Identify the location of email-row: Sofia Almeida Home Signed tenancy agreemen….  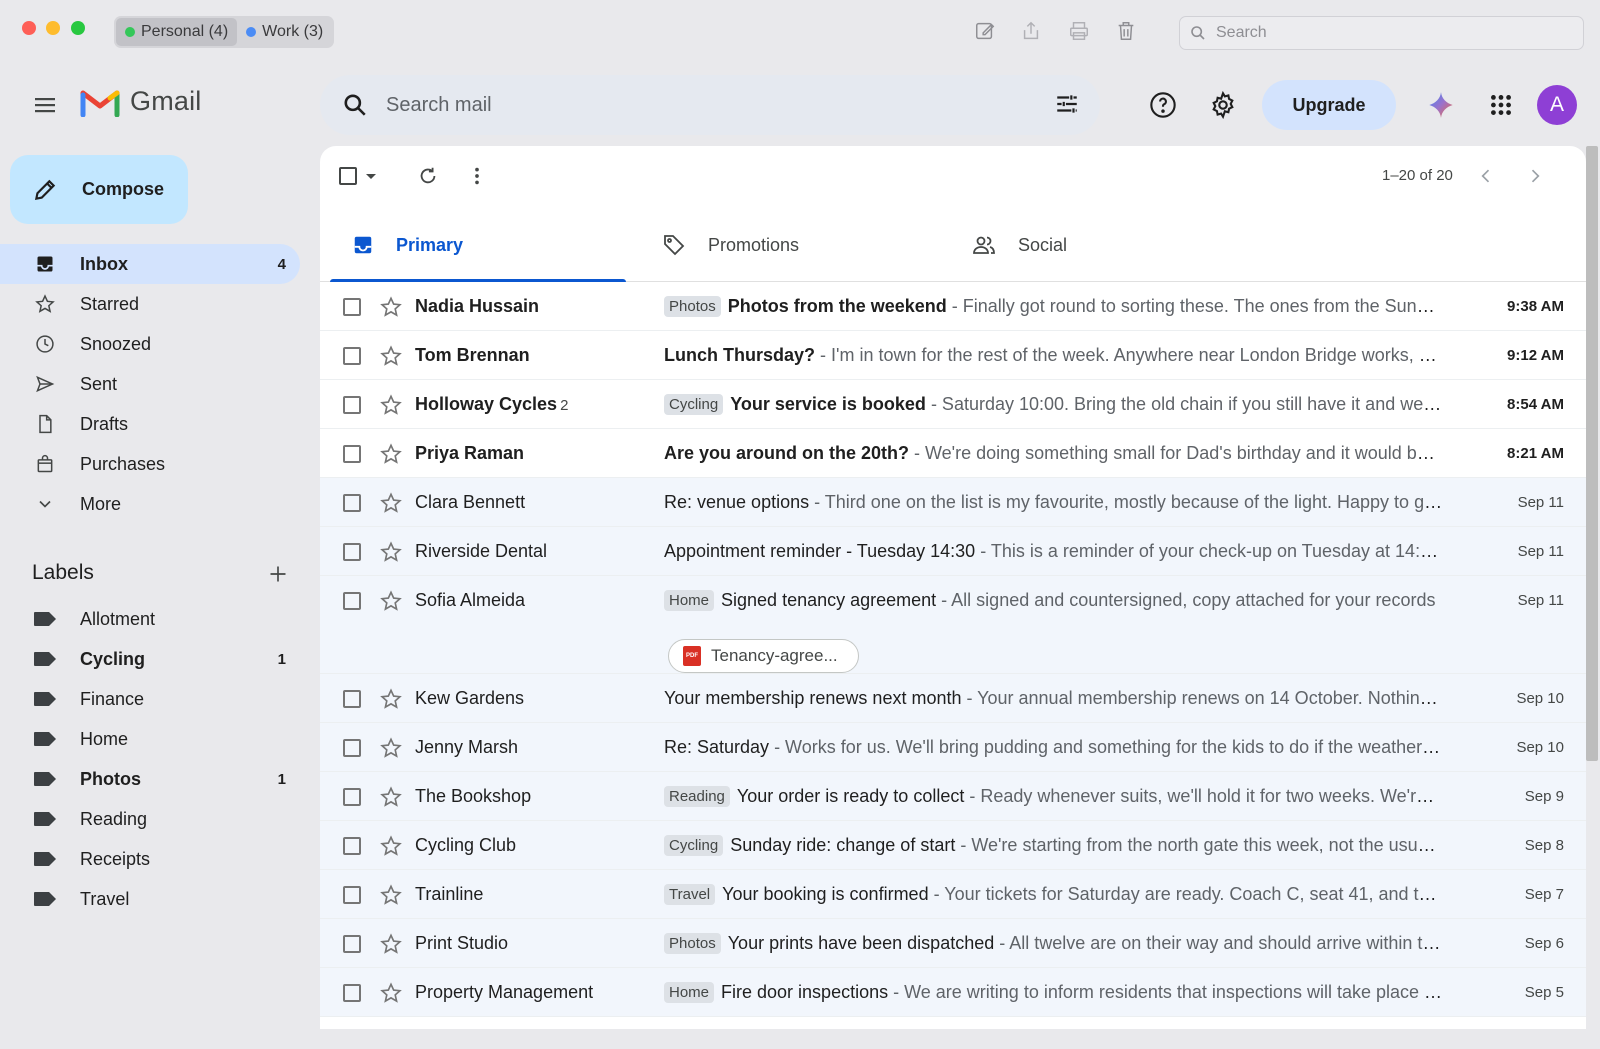
(953, 625).